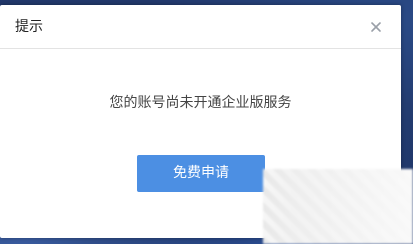 The width and height of the screenshot is (413, 244). Describe the element at coordinates (200, 103) in the screenshot. I see `notice-message: 您的账号尚未开通企业版服务` at that location.